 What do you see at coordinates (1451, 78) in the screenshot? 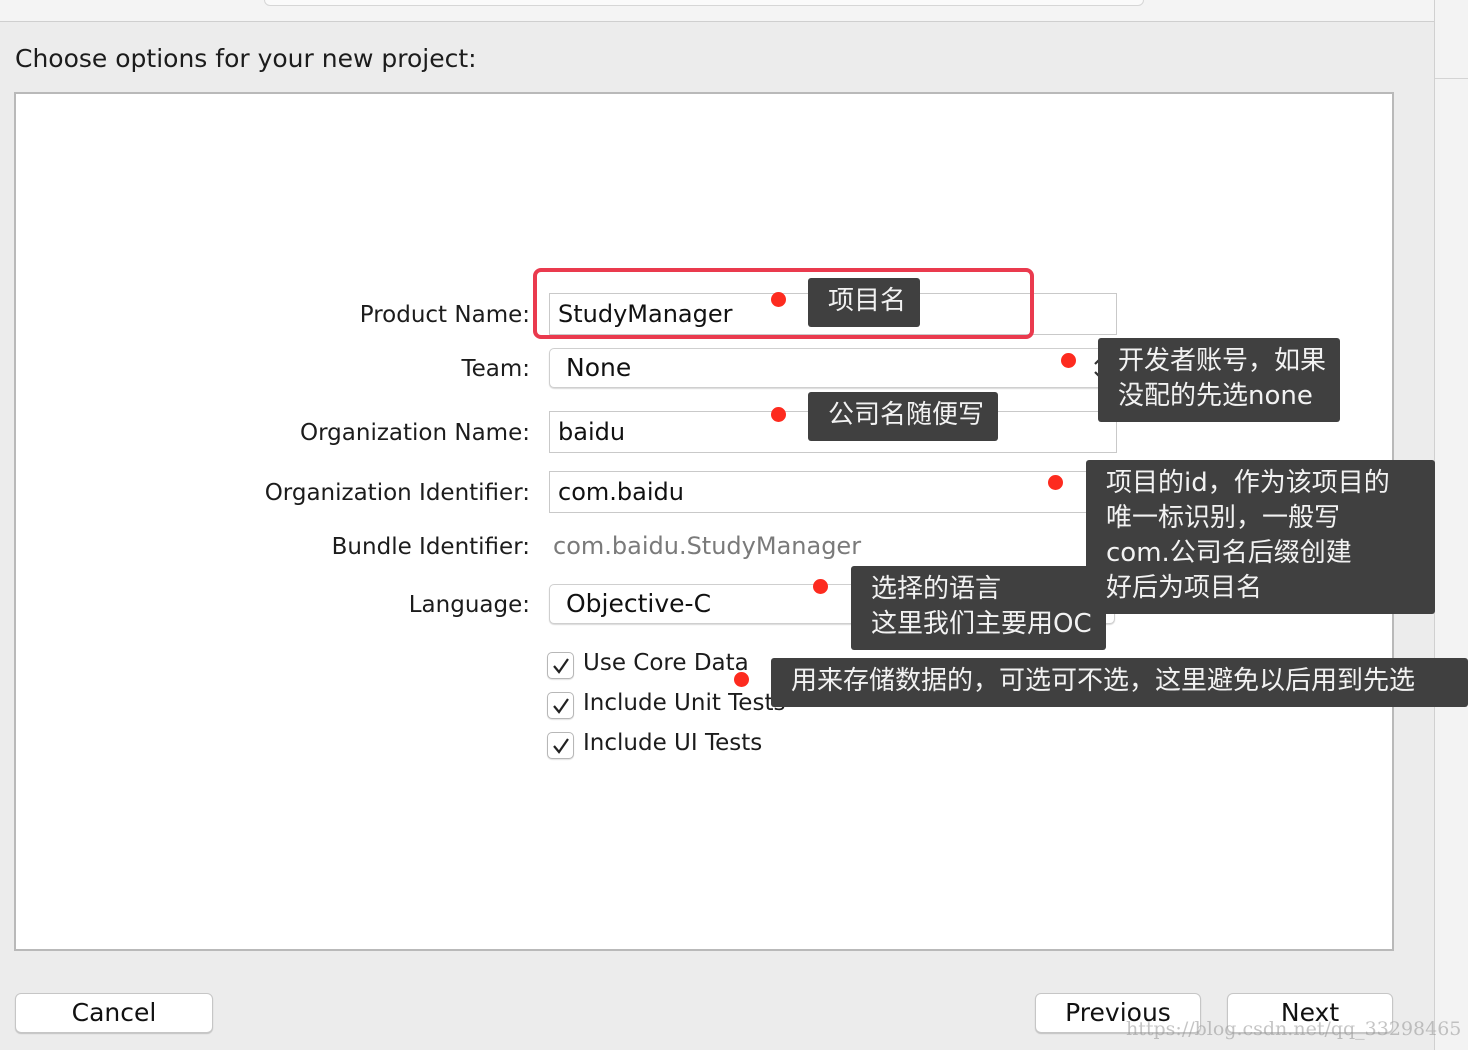
I see `divider` at bounding box center [1451, 78].